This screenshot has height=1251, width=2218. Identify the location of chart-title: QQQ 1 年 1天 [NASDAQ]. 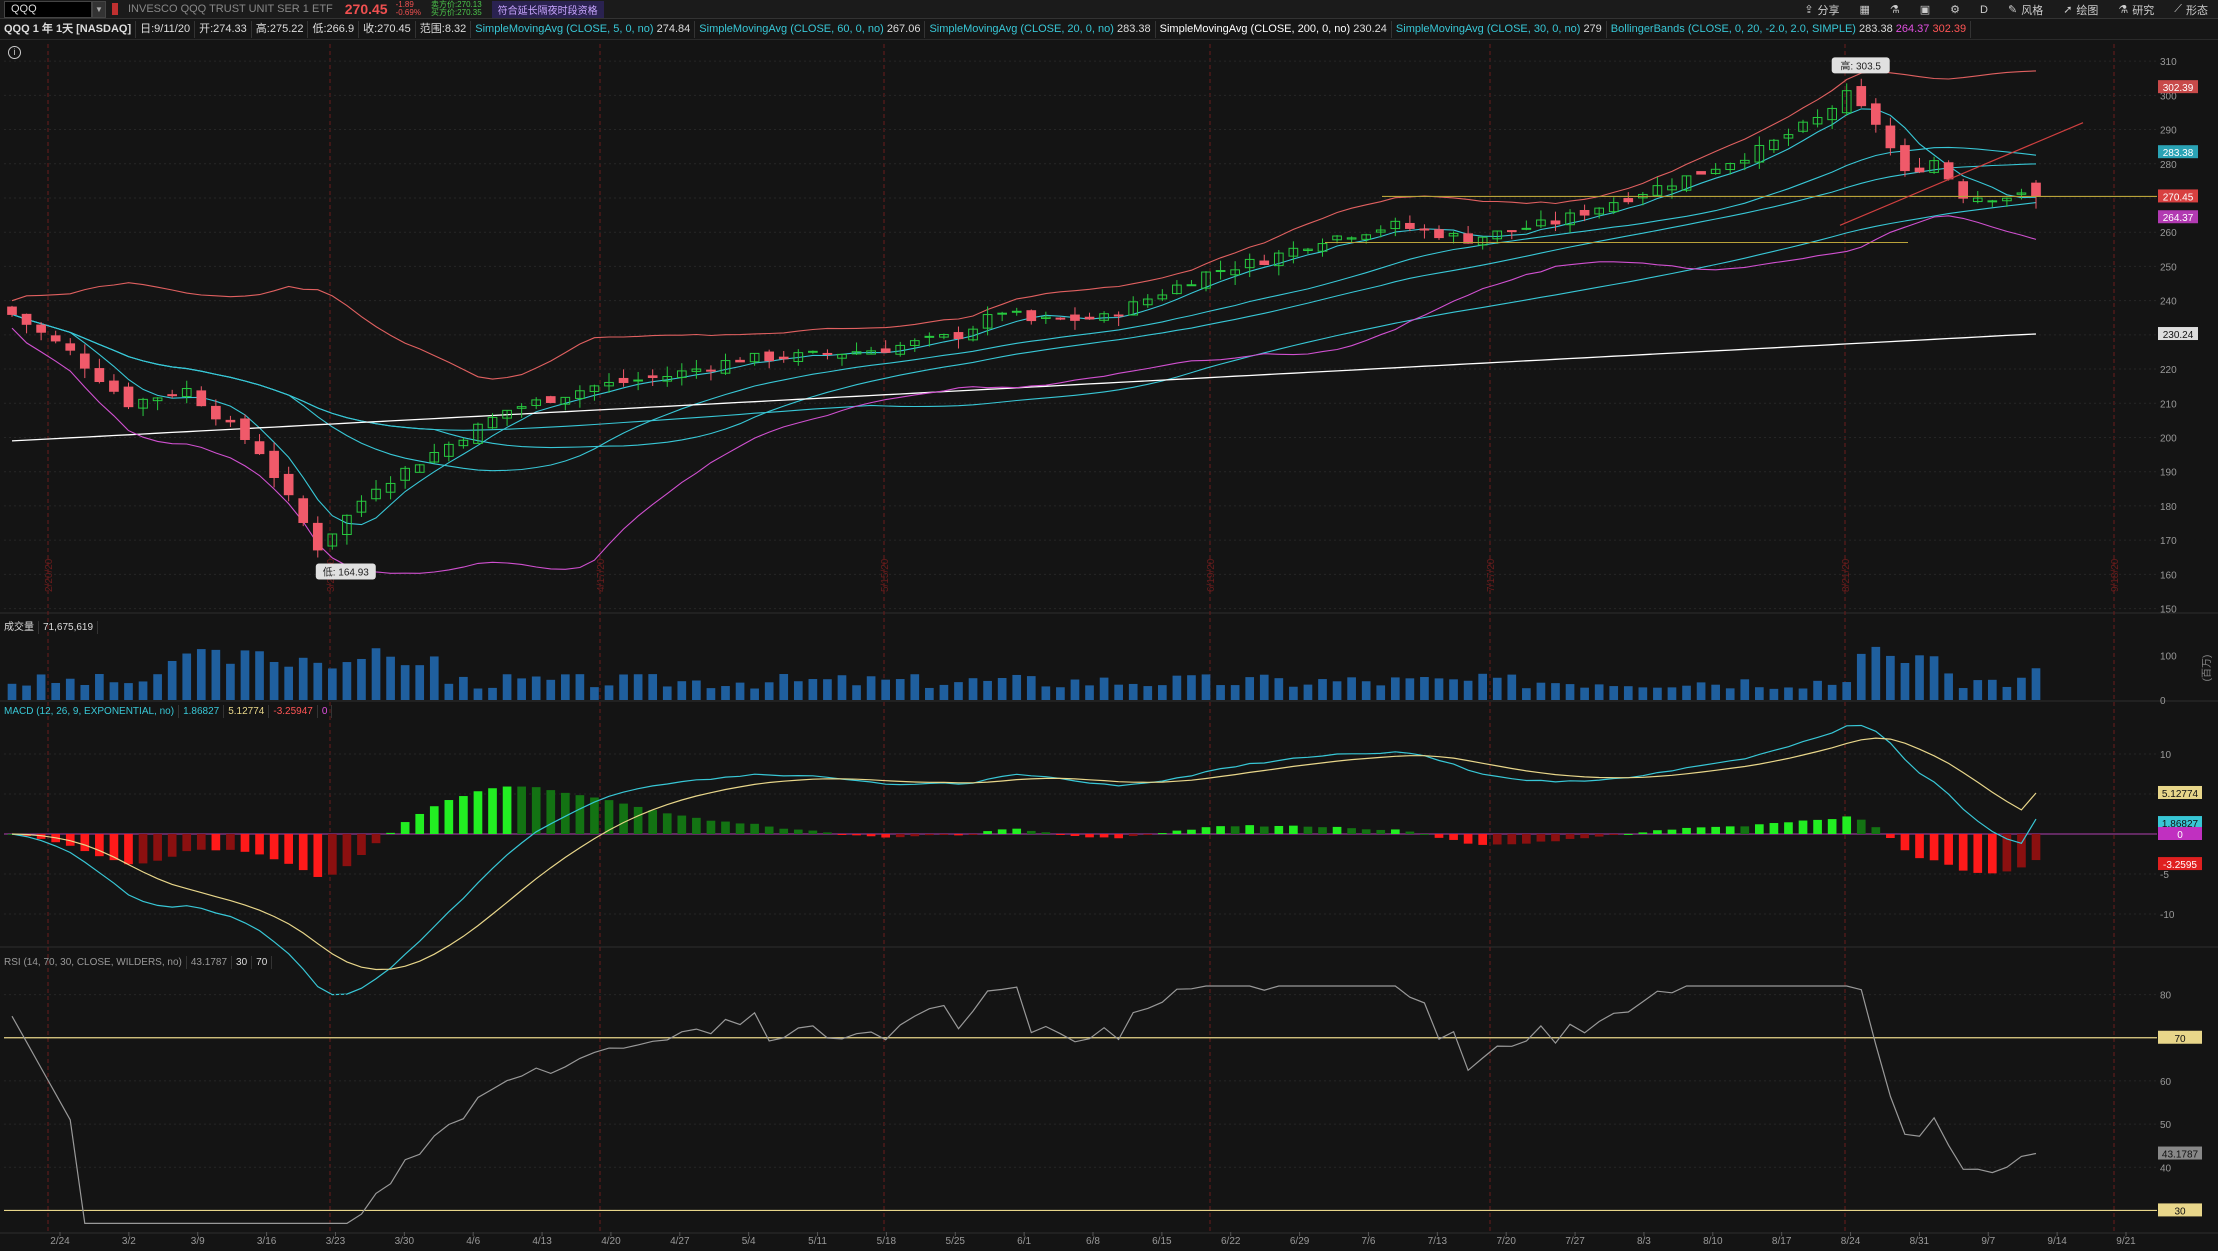
(68, 29).